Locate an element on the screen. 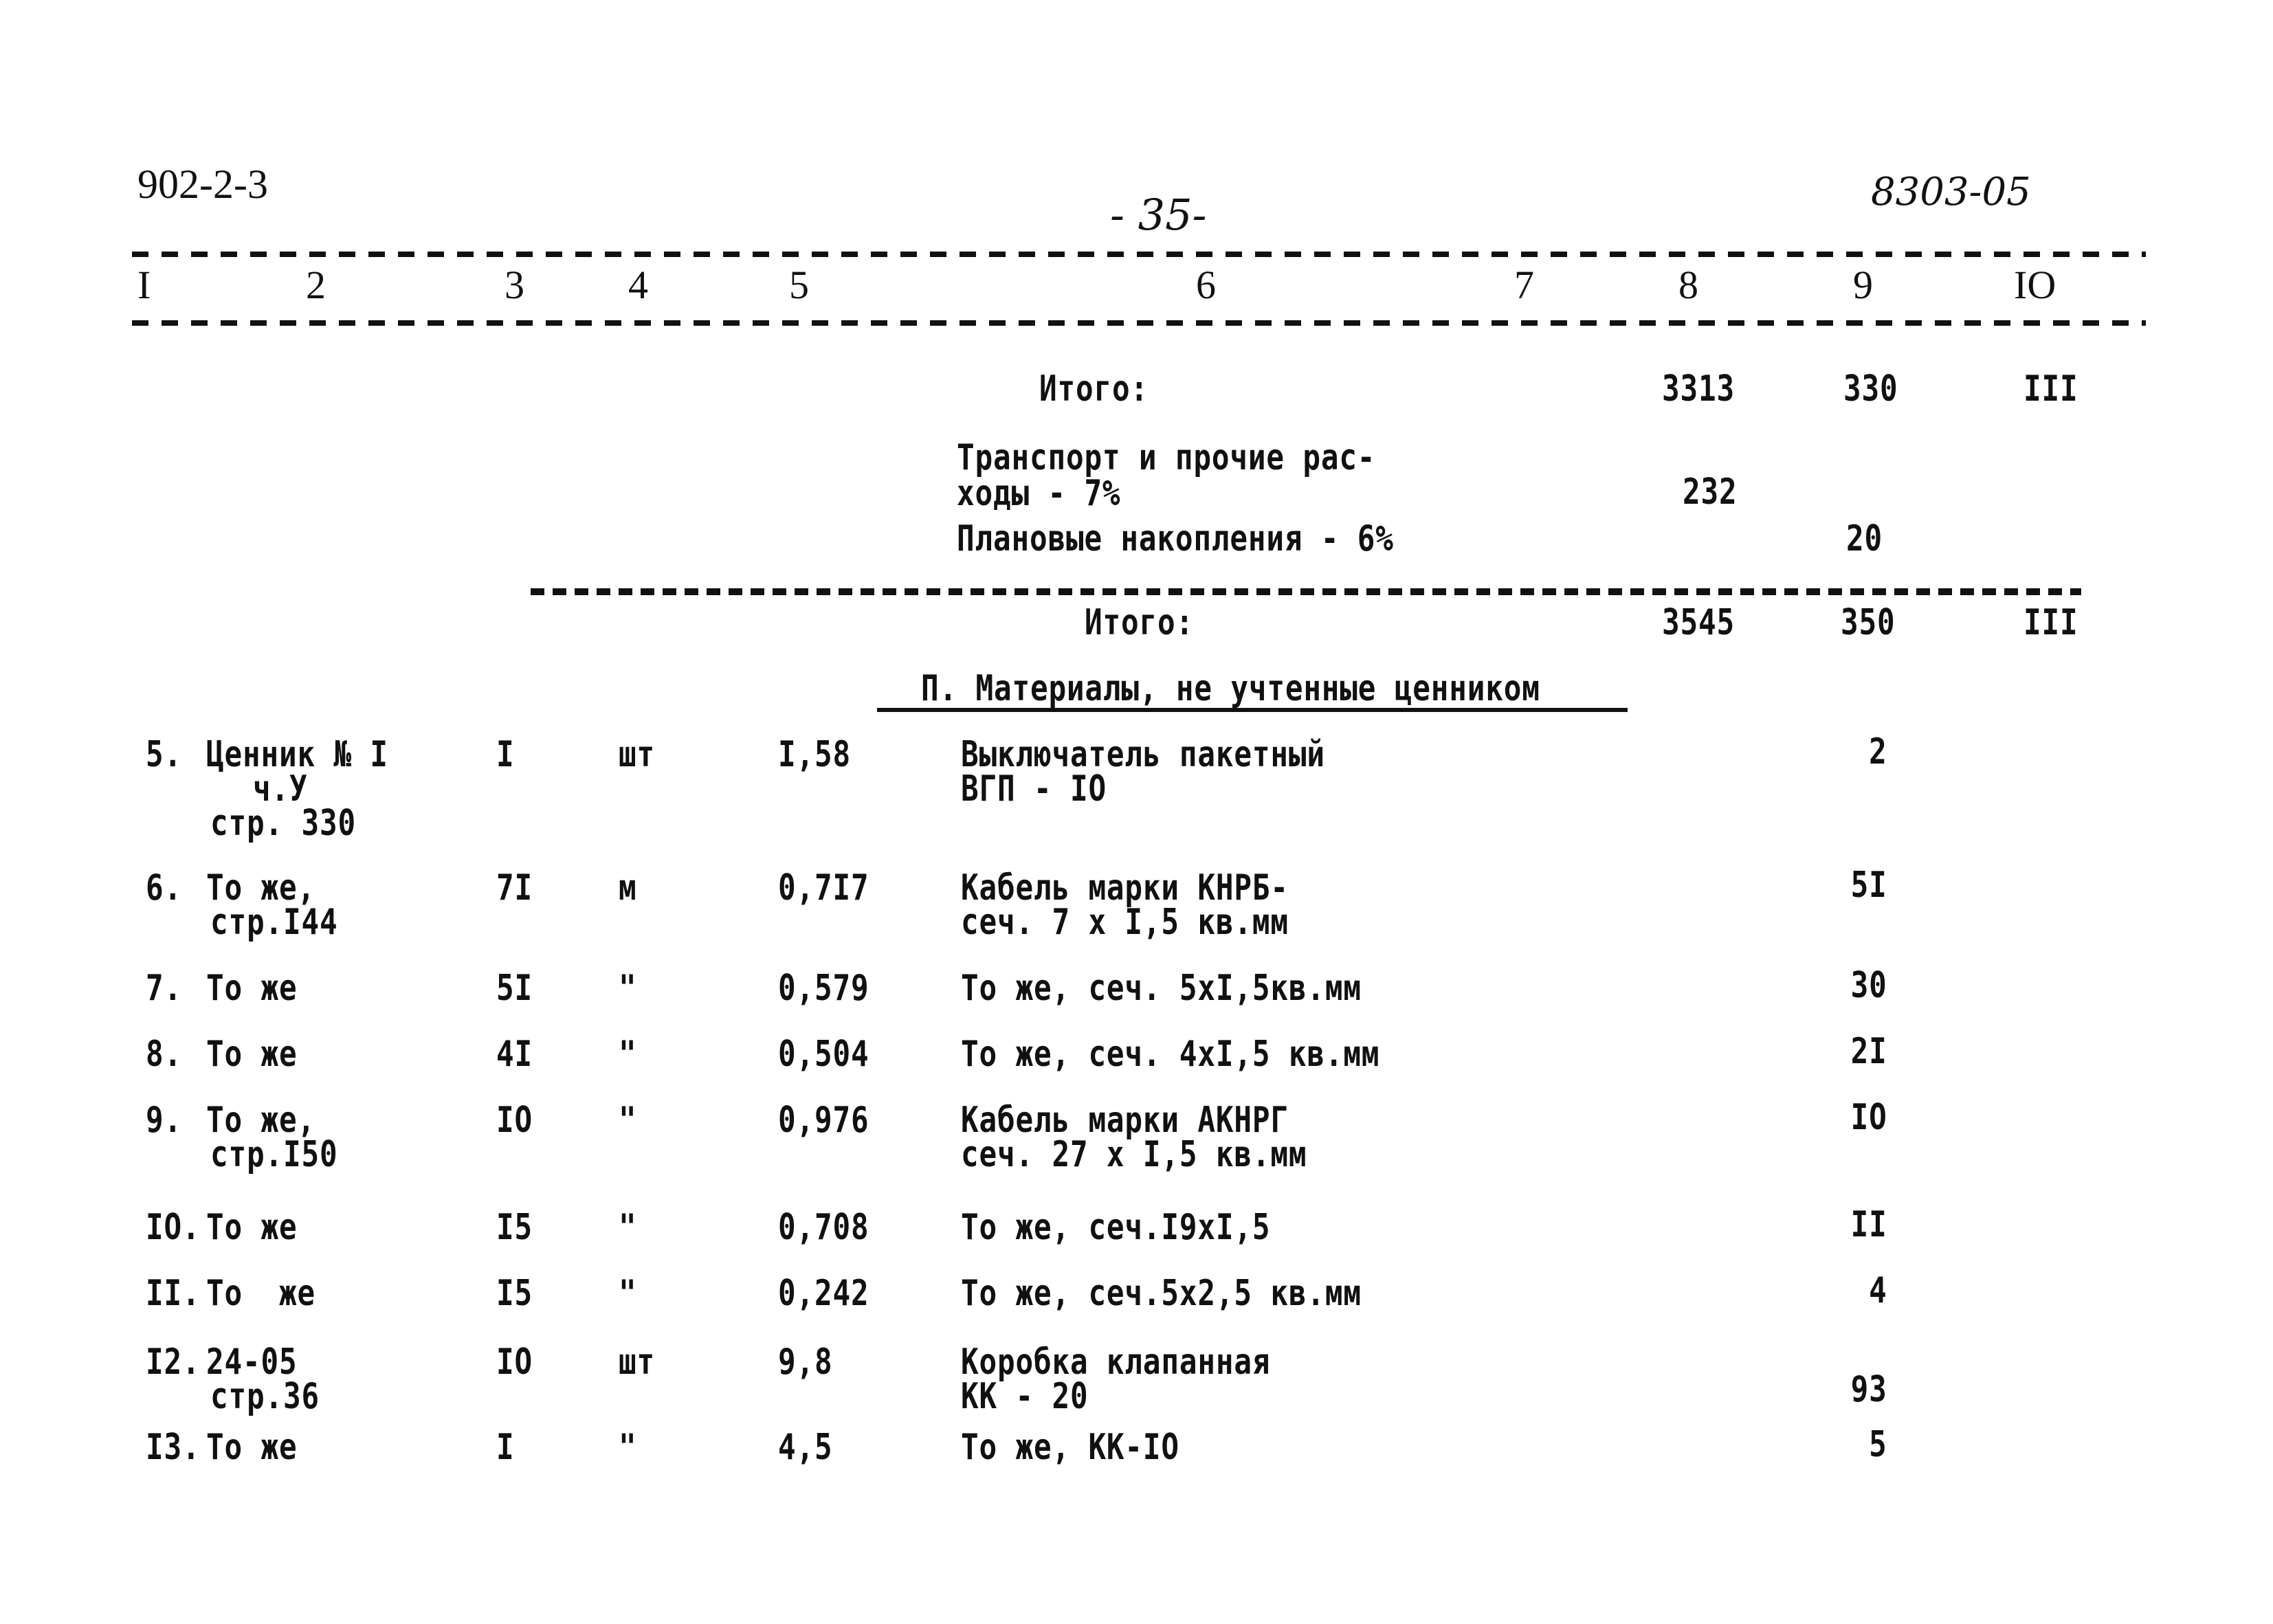 The width and height of the screenshot is (2273, 1624). row-source: стр.I44 is located at coordinates (274, 922).